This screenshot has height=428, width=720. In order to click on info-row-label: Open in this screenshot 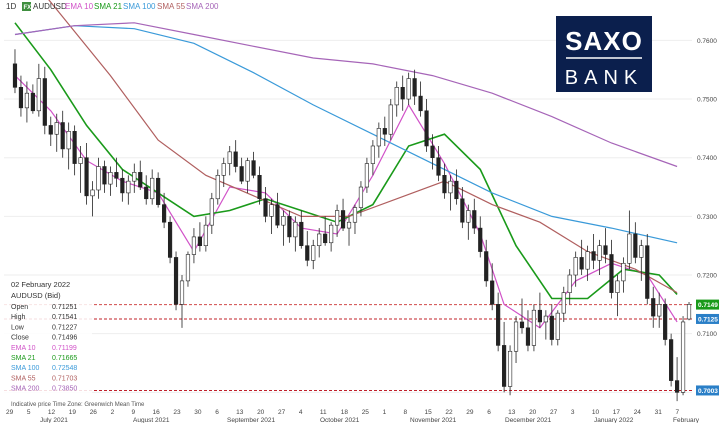, I will do `click(19, 307)`.